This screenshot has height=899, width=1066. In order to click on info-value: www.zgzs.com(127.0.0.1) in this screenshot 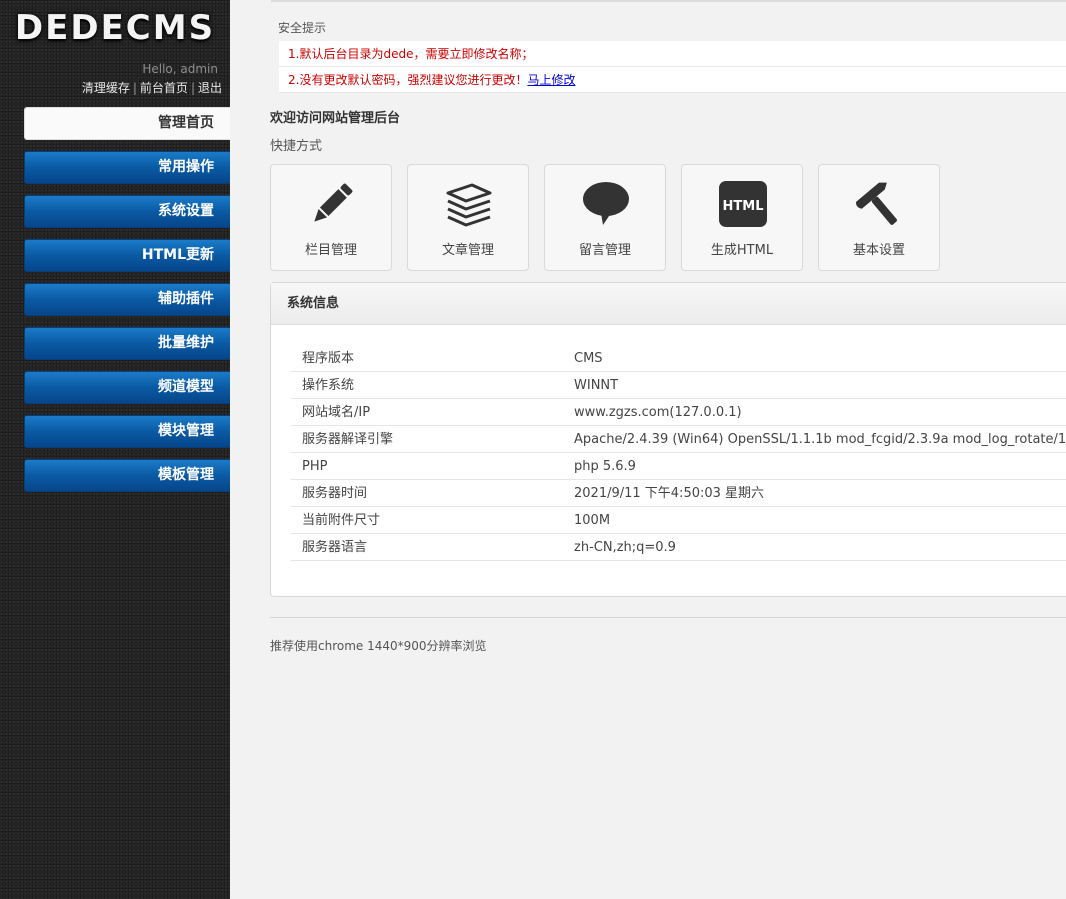, I will do `click(658, 412)`.